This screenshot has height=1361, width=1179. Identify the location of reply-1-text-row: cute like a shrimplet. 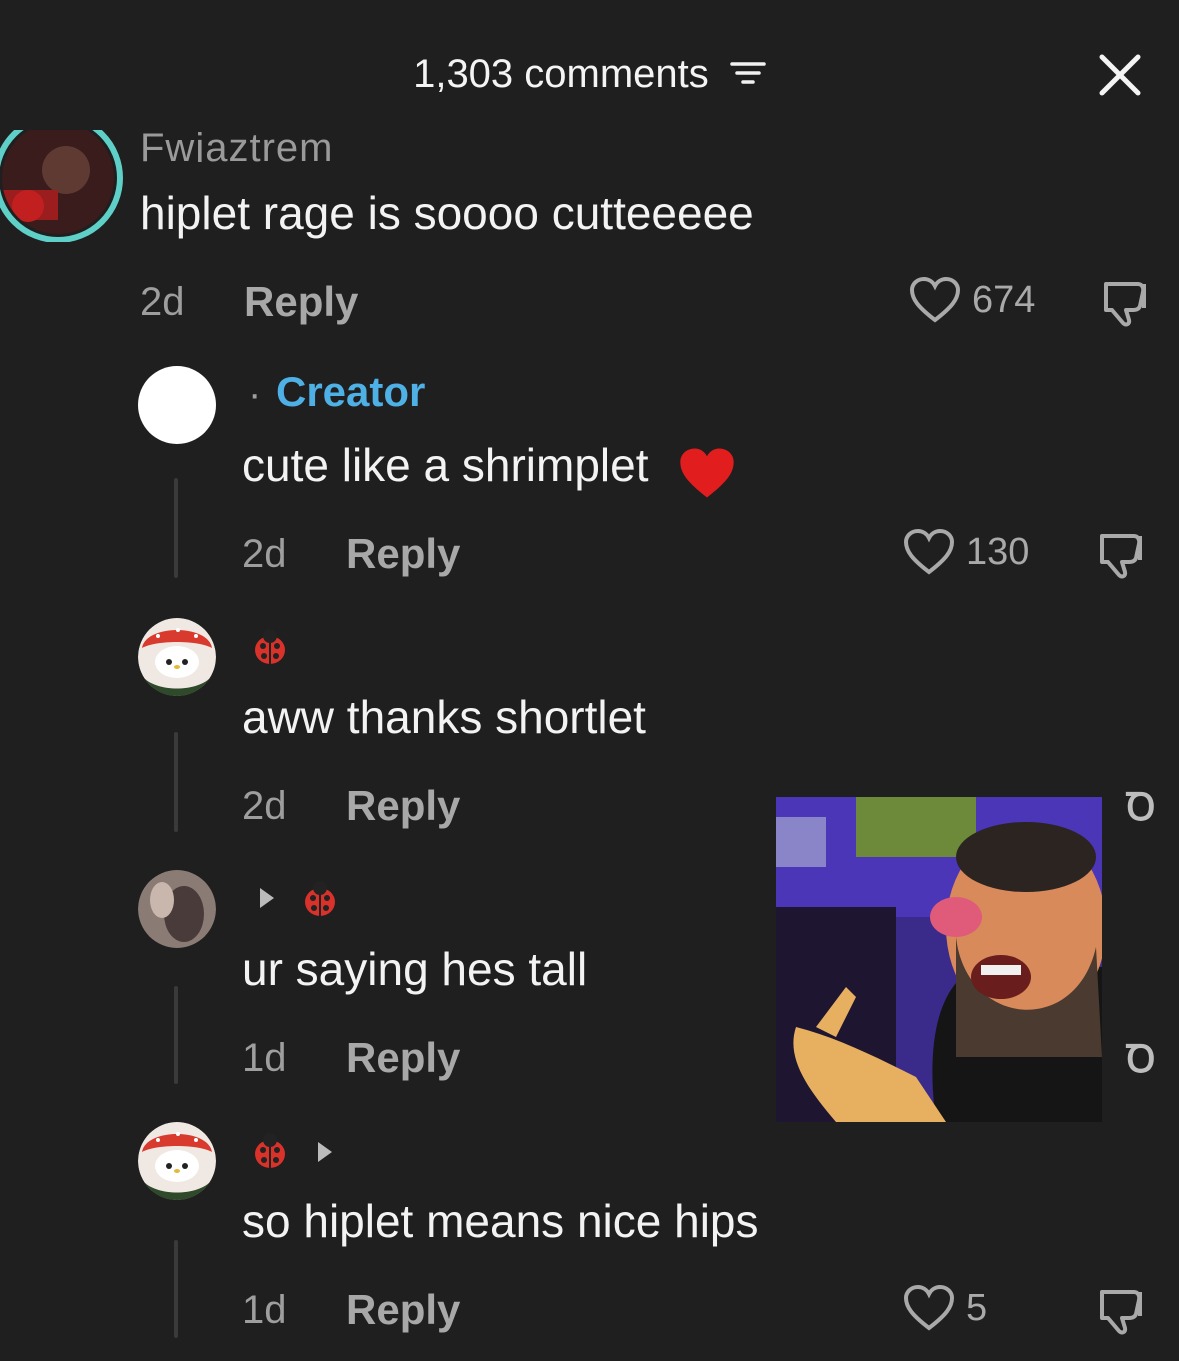
(489, 468).